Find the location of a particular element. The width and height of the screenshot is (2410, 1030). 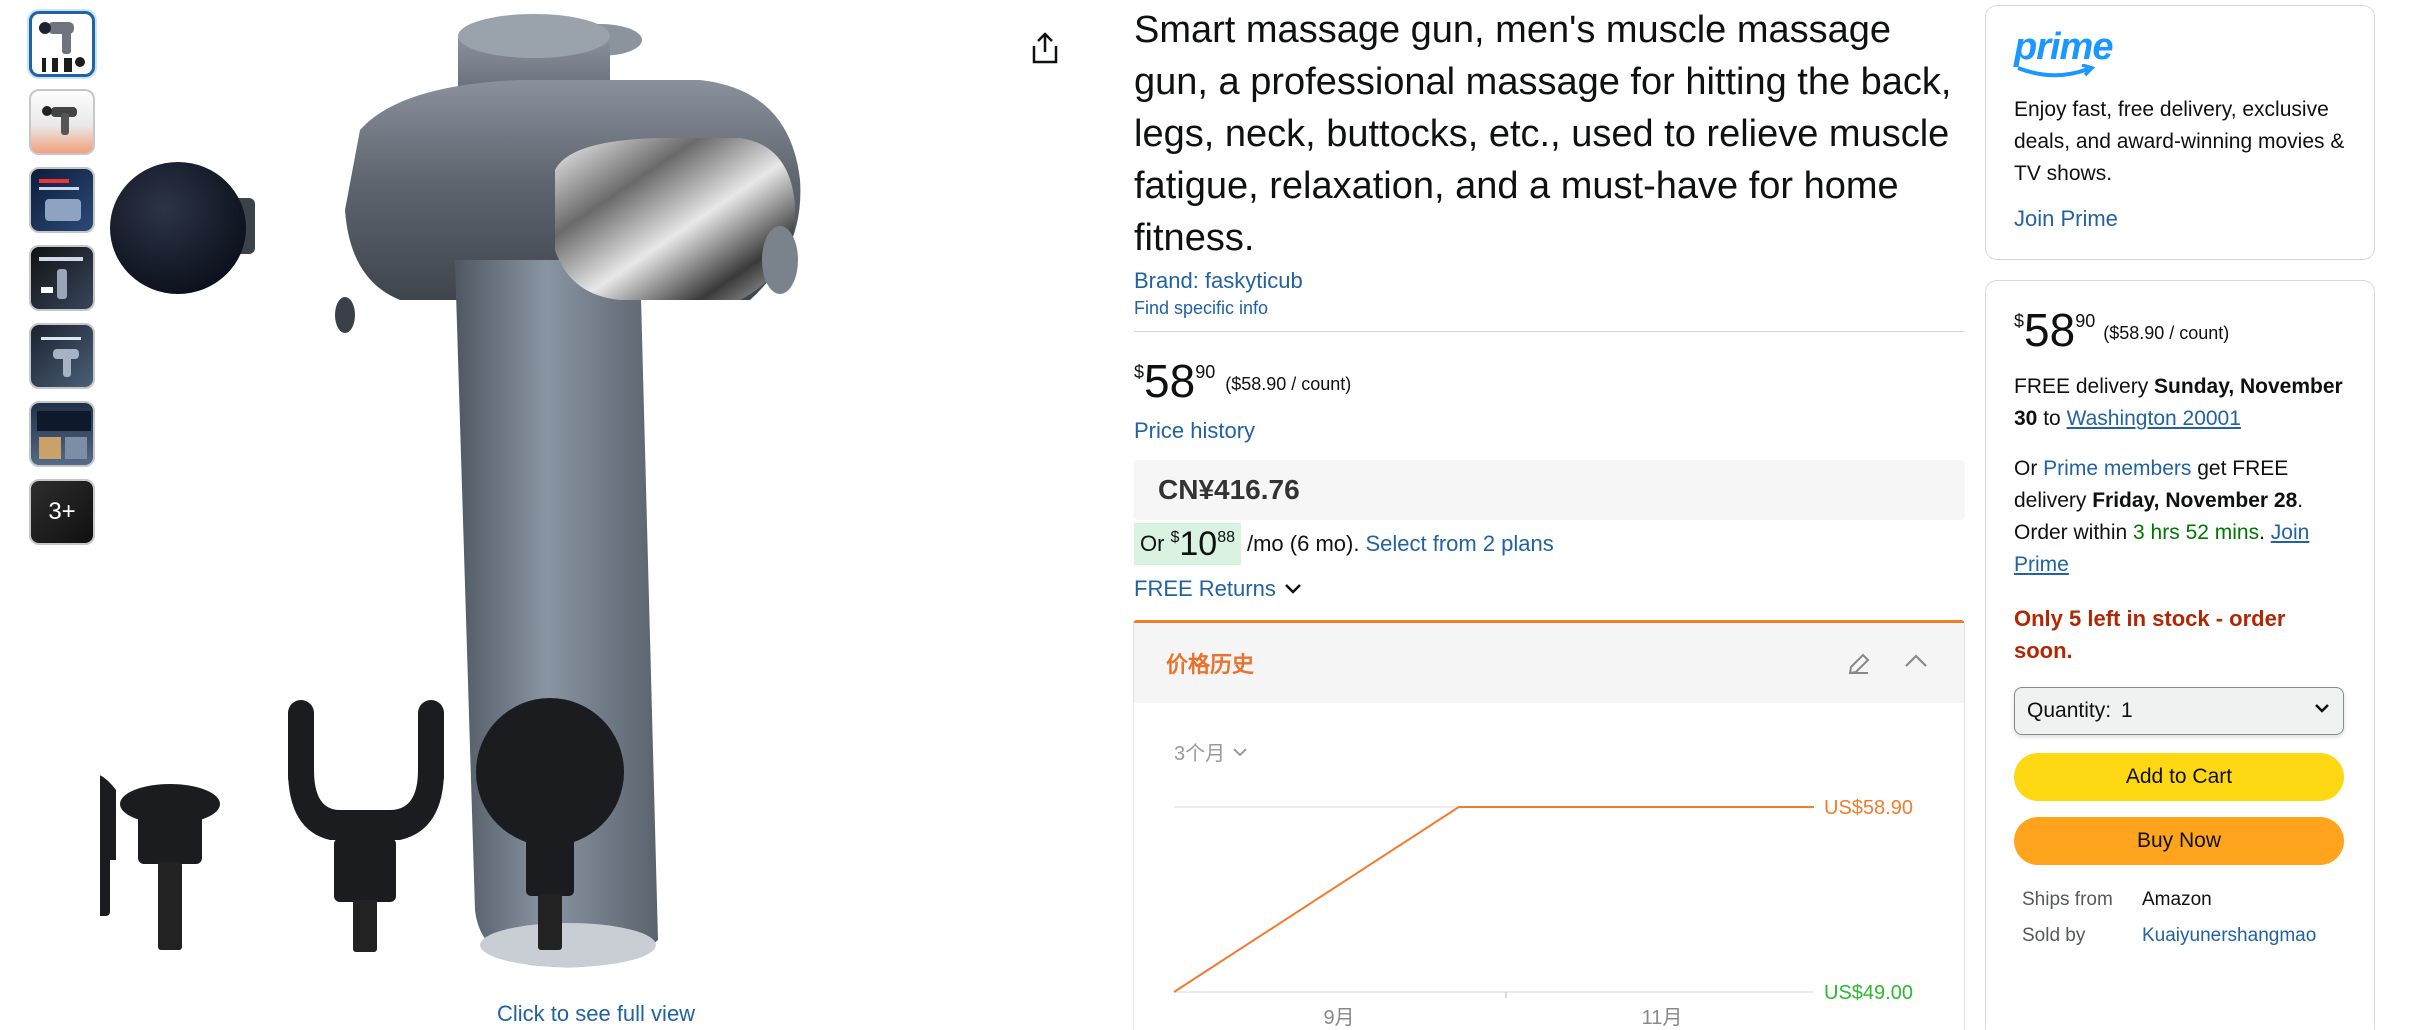

share-icon is located at coordinates (1045, 48).